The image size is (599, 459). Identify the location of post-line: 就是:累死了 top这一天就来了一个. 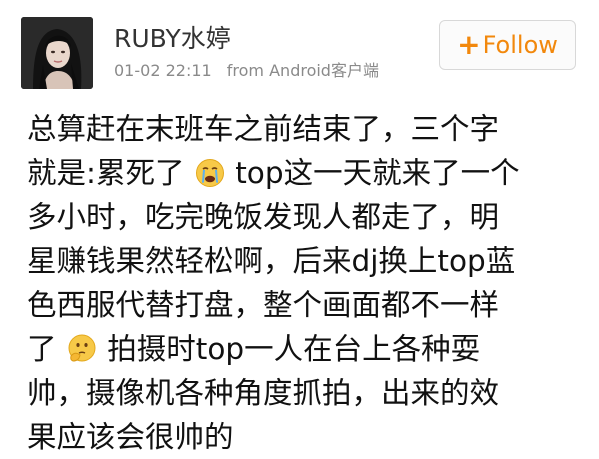
(307, 173).